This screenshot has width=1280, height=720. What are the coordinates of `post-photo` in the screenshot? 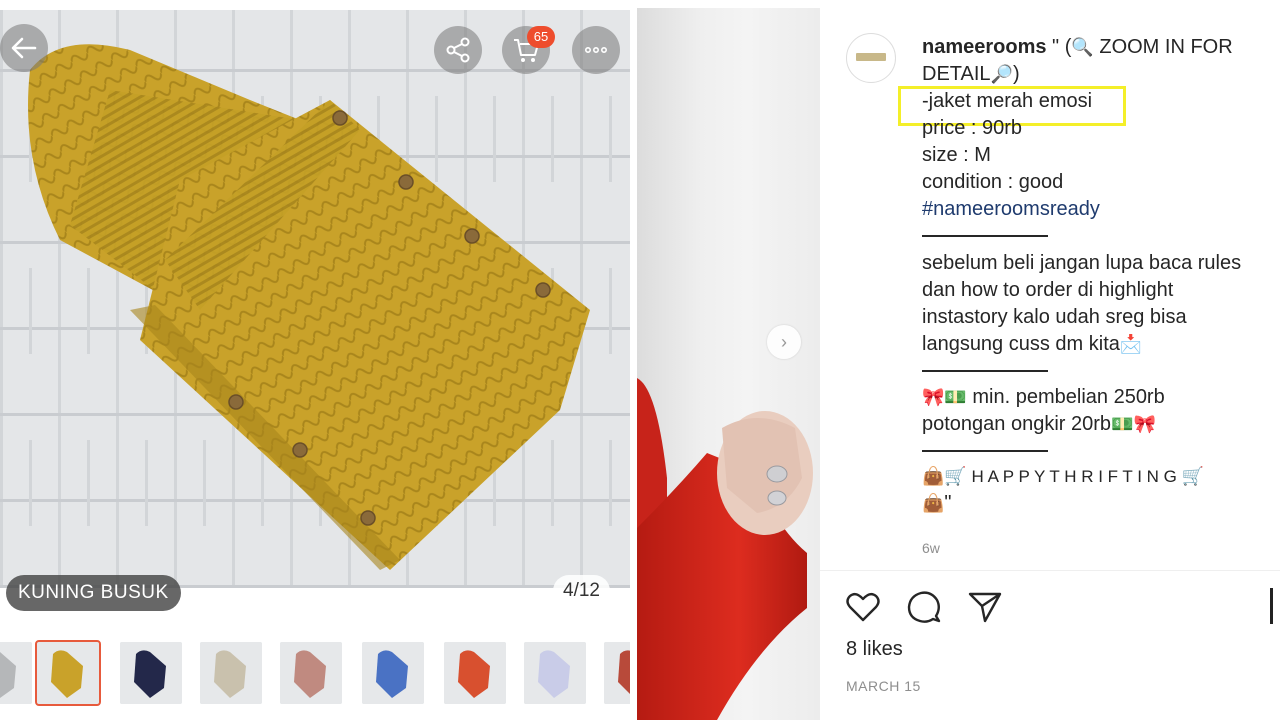 It's located at (728, 364).